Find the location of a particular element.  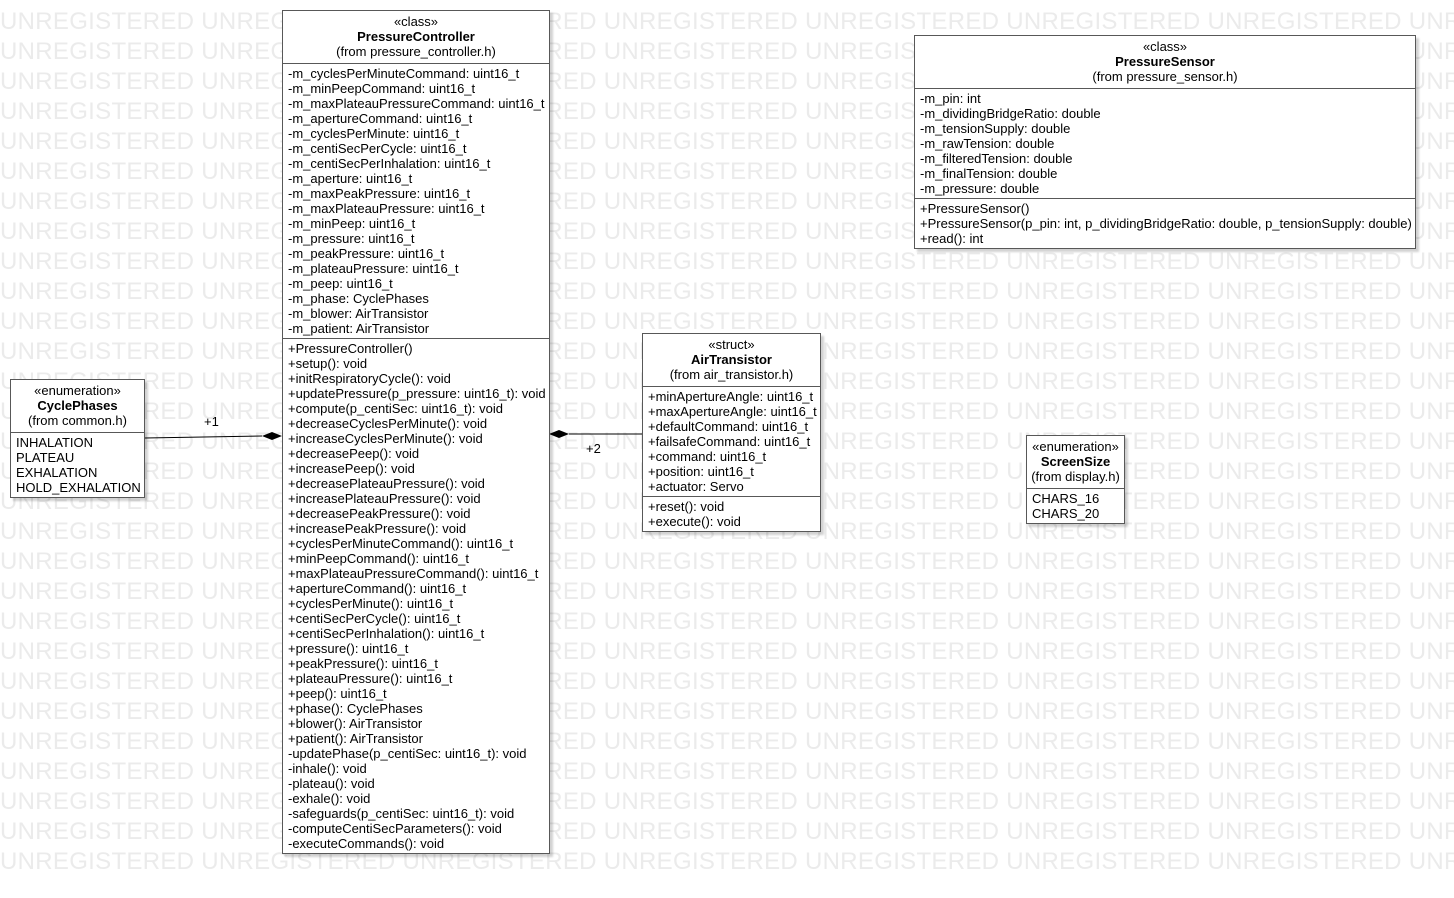

enum-literal: CHARS_16 is located at coordinates (1066, 498).